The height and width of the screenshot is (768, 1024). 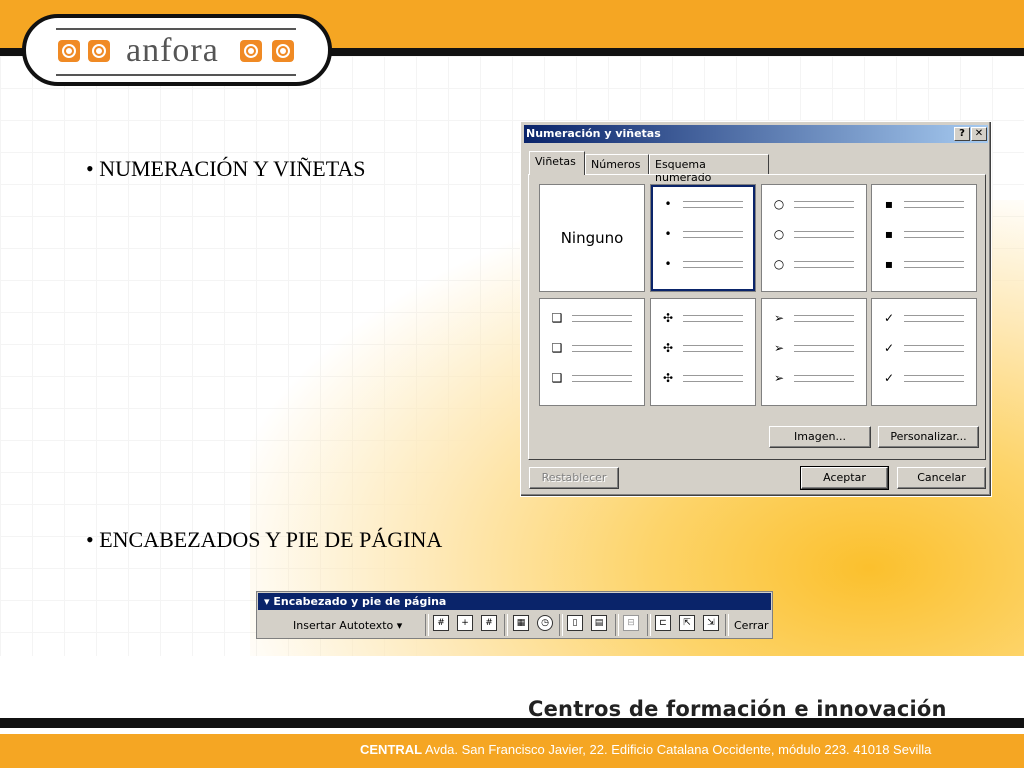 I want to click on reset-button: Restablecer, so click(x=574, y=478).